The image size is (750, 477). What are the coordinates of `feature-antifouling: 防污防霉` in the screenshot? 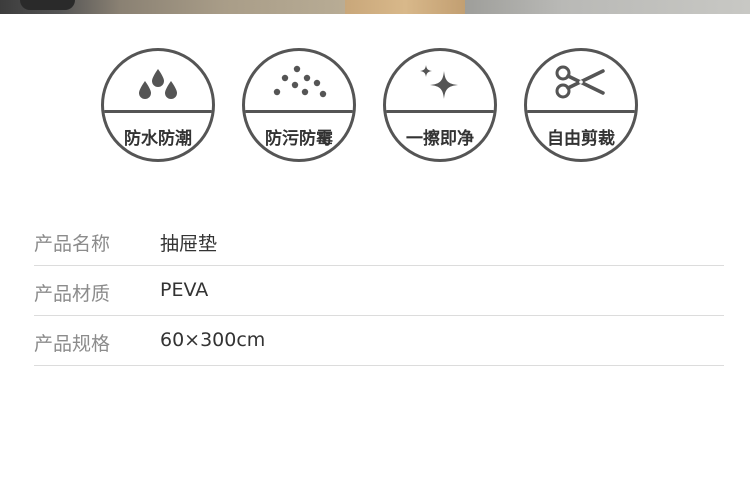 It's located at (299, 105).